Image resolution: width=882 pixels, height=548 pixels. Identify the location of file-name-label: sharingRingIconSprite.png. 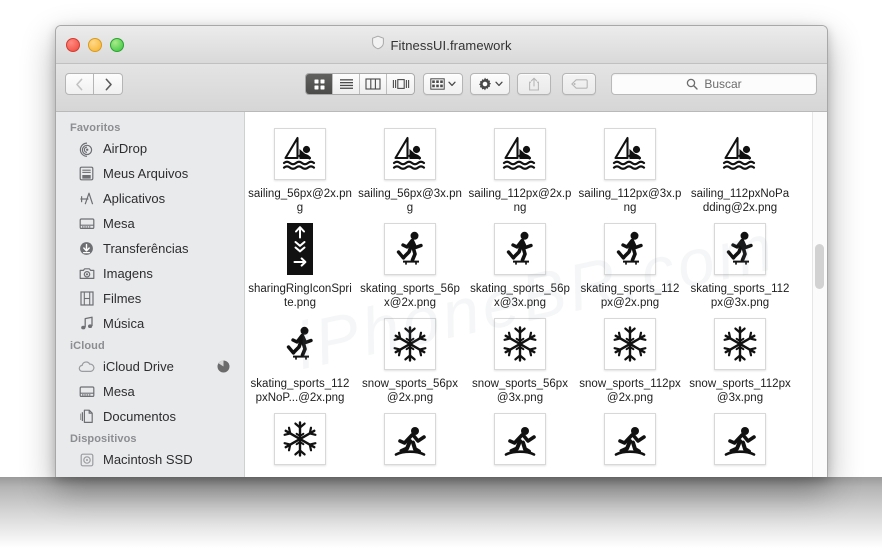
(300, 296).